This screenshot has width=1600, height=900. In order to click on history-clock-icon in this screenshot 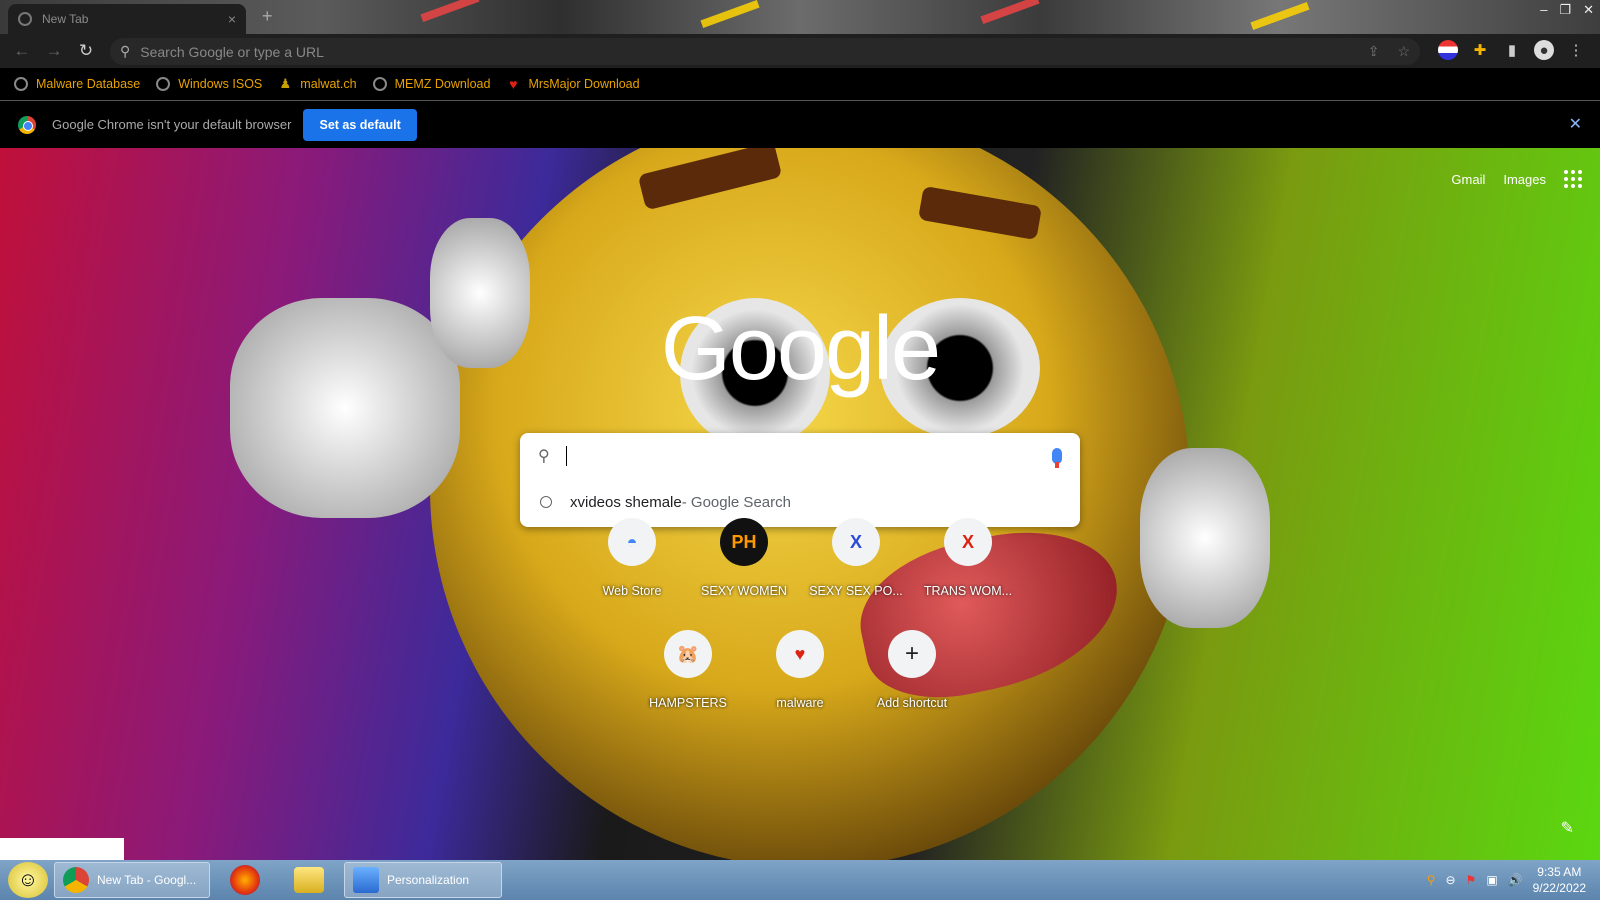, I will do `click(546, 502)`.